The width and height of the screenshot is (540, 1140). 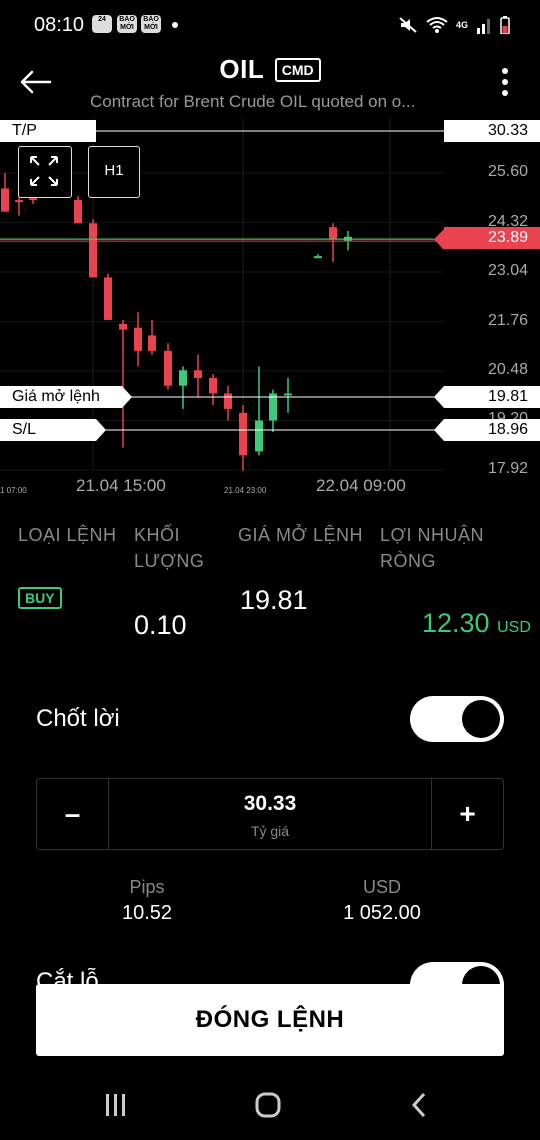 What do you see at coordinates (381, 887) in the screenshot?
I see `usd-label: USD` at bounding box center [381, 887].